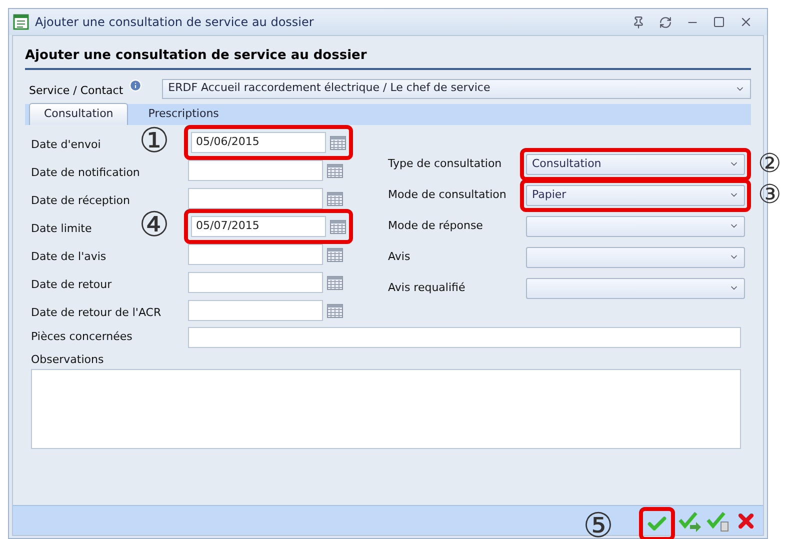 The height and width of the screenshot is (539, 792). Describe the element at coordinates (82, 336) in the screenshot. I see `field-label: Pièces concernées` at that location.